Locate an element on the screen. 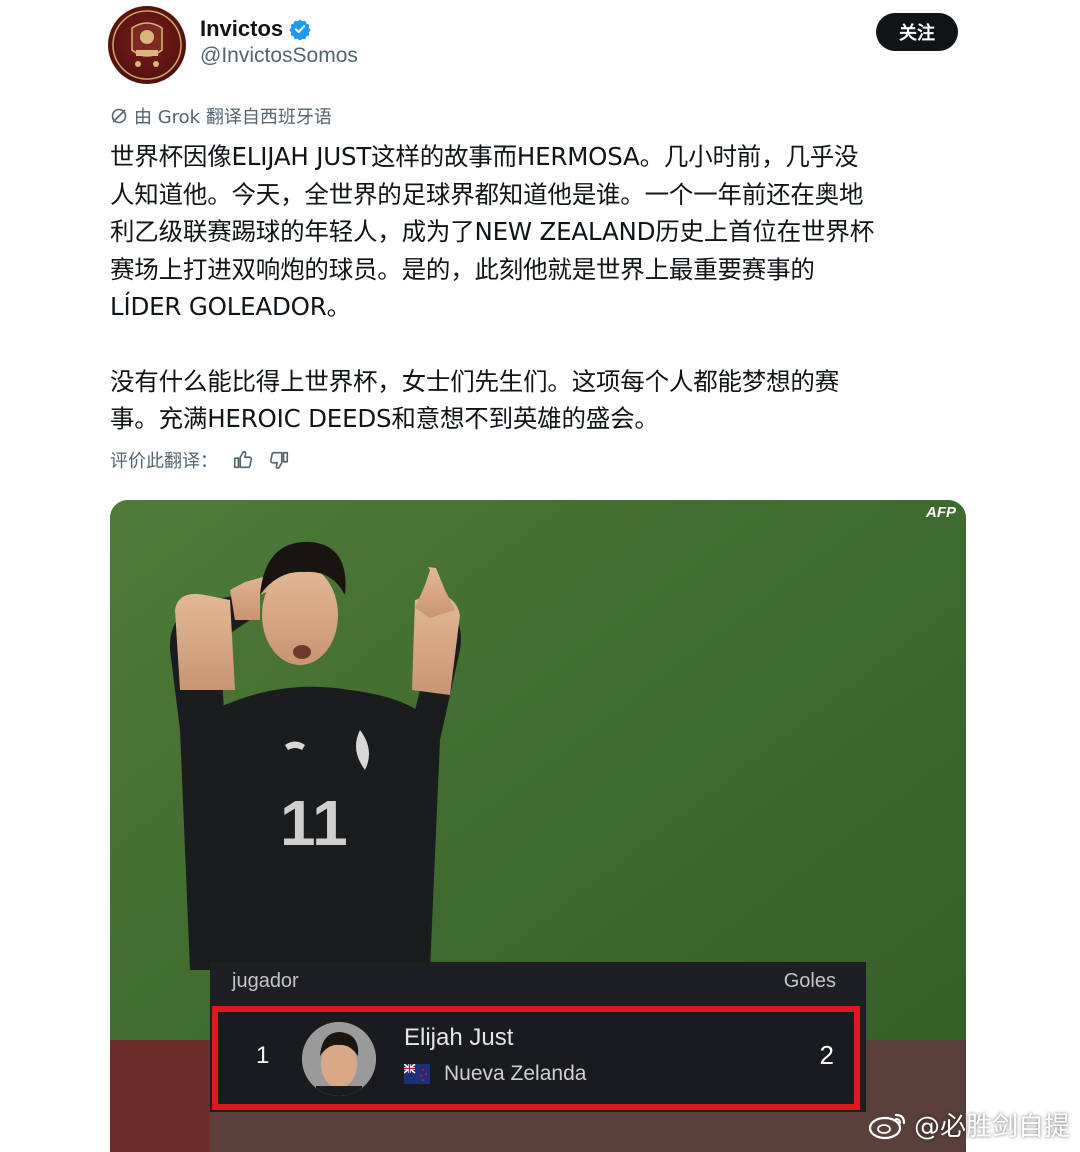 This screenshot has height=1152, width=1080. tweet-line: 人知道他。今天，全世界的足球界都知道他是谁。一个一年前还在奥地 is located at coordinates (487, 194).